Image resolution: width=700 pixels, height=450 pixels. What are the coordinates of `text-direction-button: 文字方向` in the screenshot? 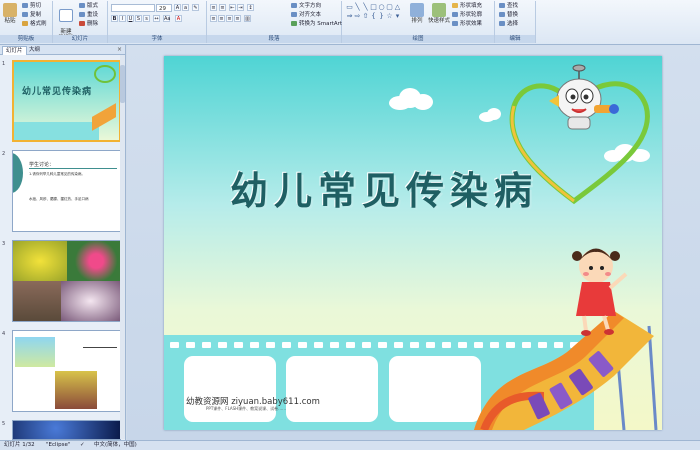 It's located at (306, 6).